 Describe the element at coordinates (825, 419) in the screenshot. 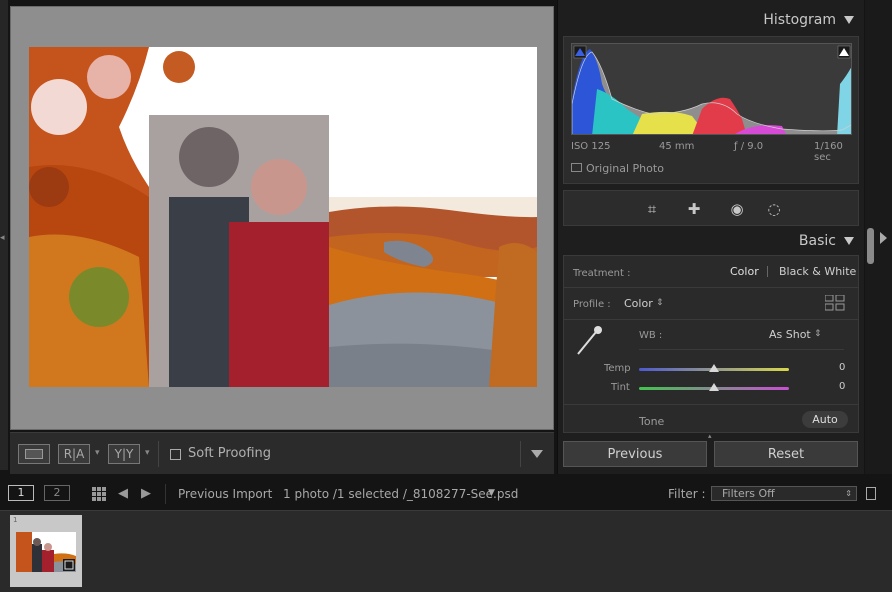

I see `auto-tone-button: Auto` at that location.